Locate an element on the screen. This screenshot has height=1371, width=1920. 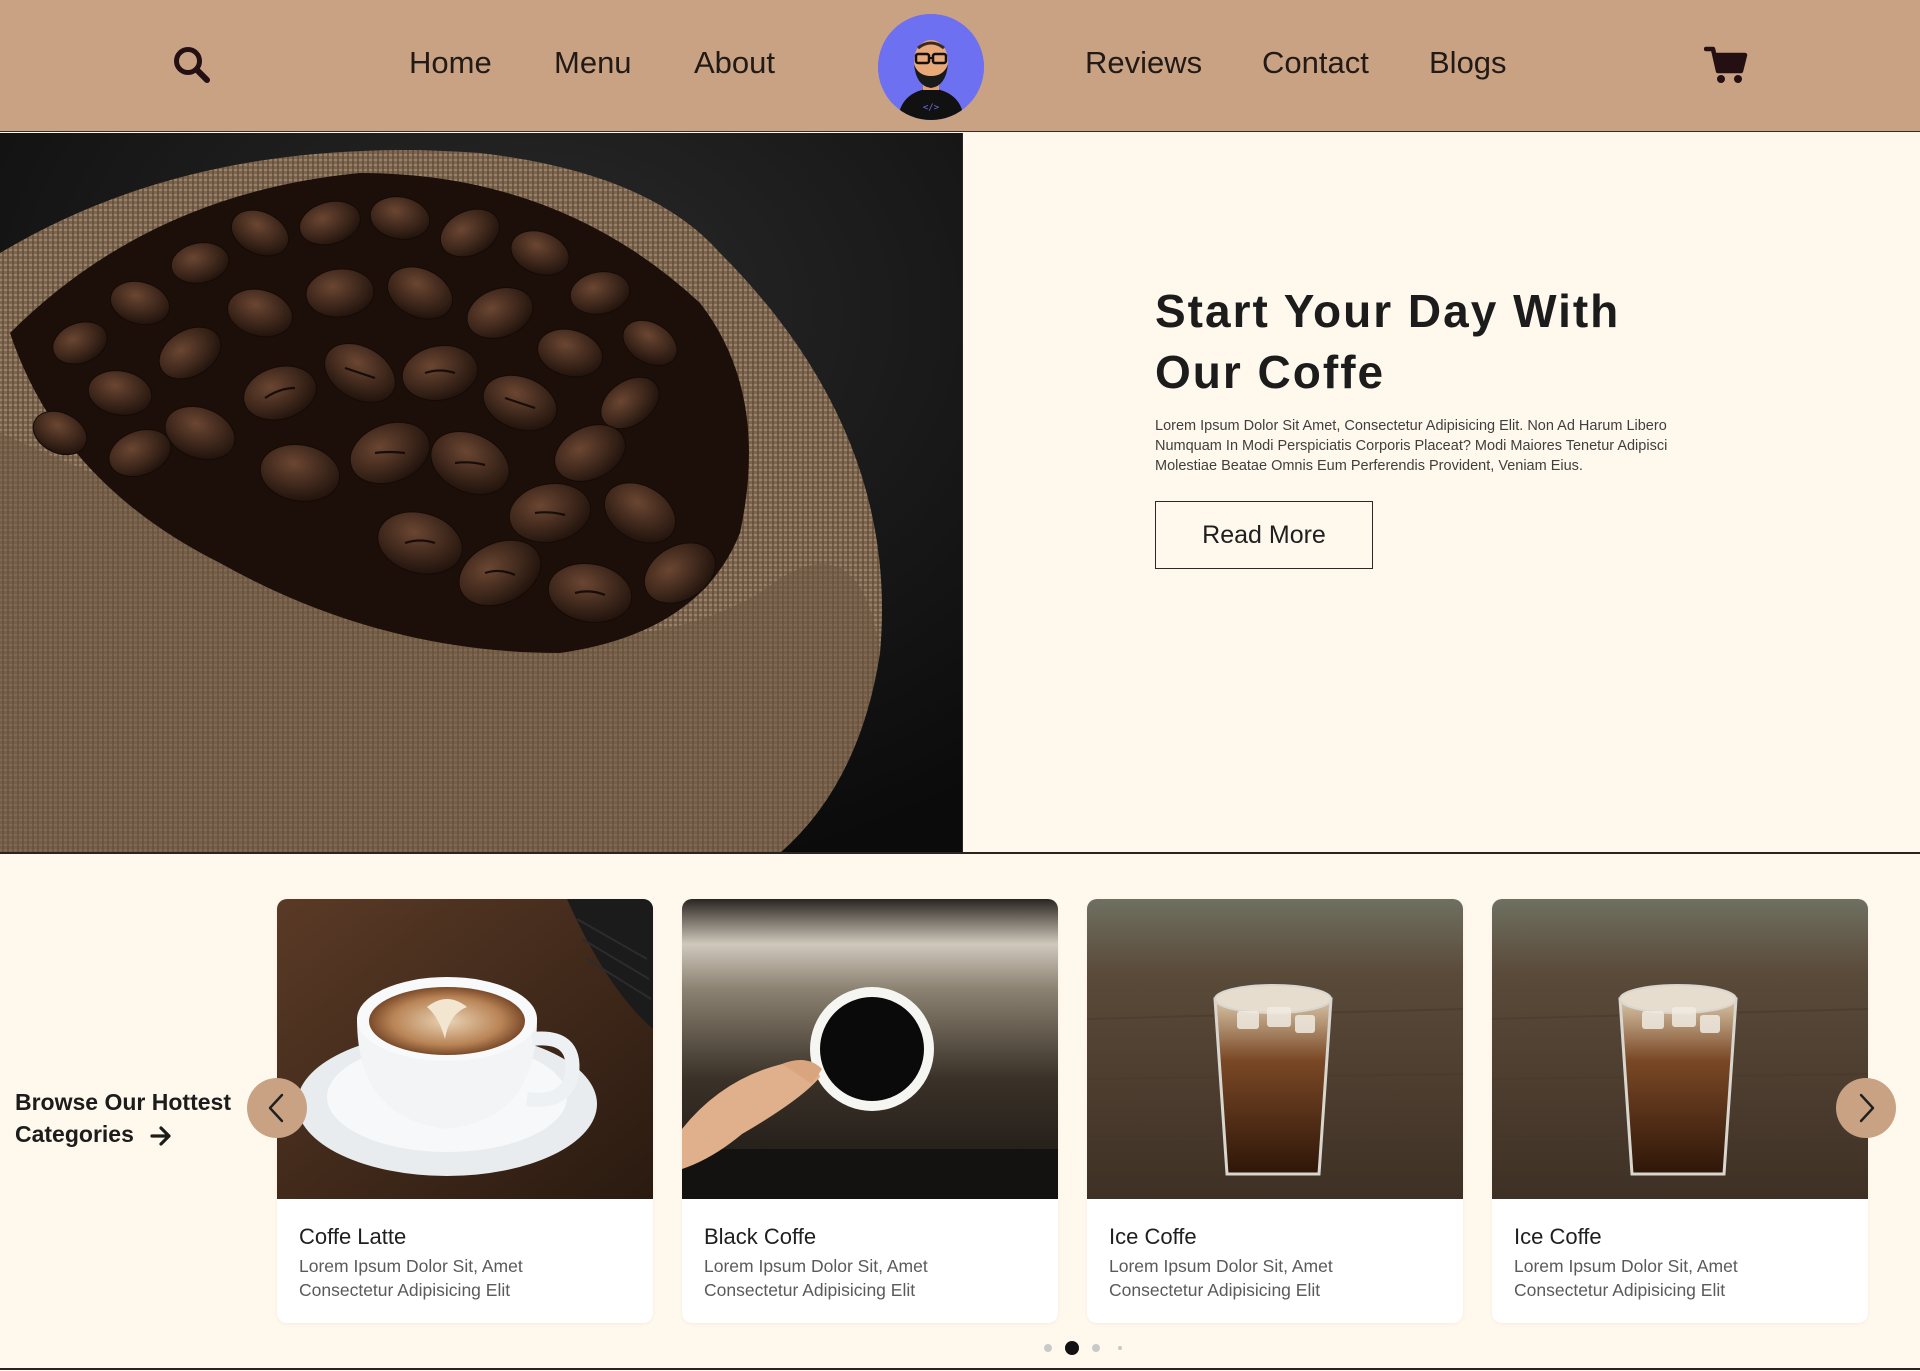
chevron-left-icon is located at coordinates (276, 1108).